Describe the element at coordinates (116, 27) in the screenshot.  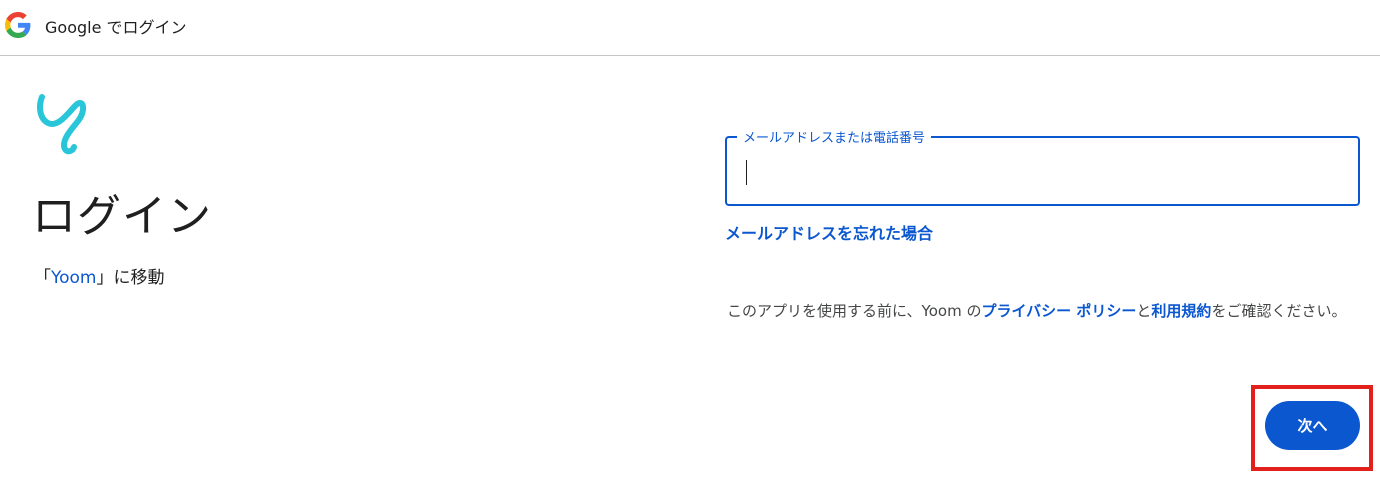
I see `signin-with-google-title: Google でログイン` at that location.